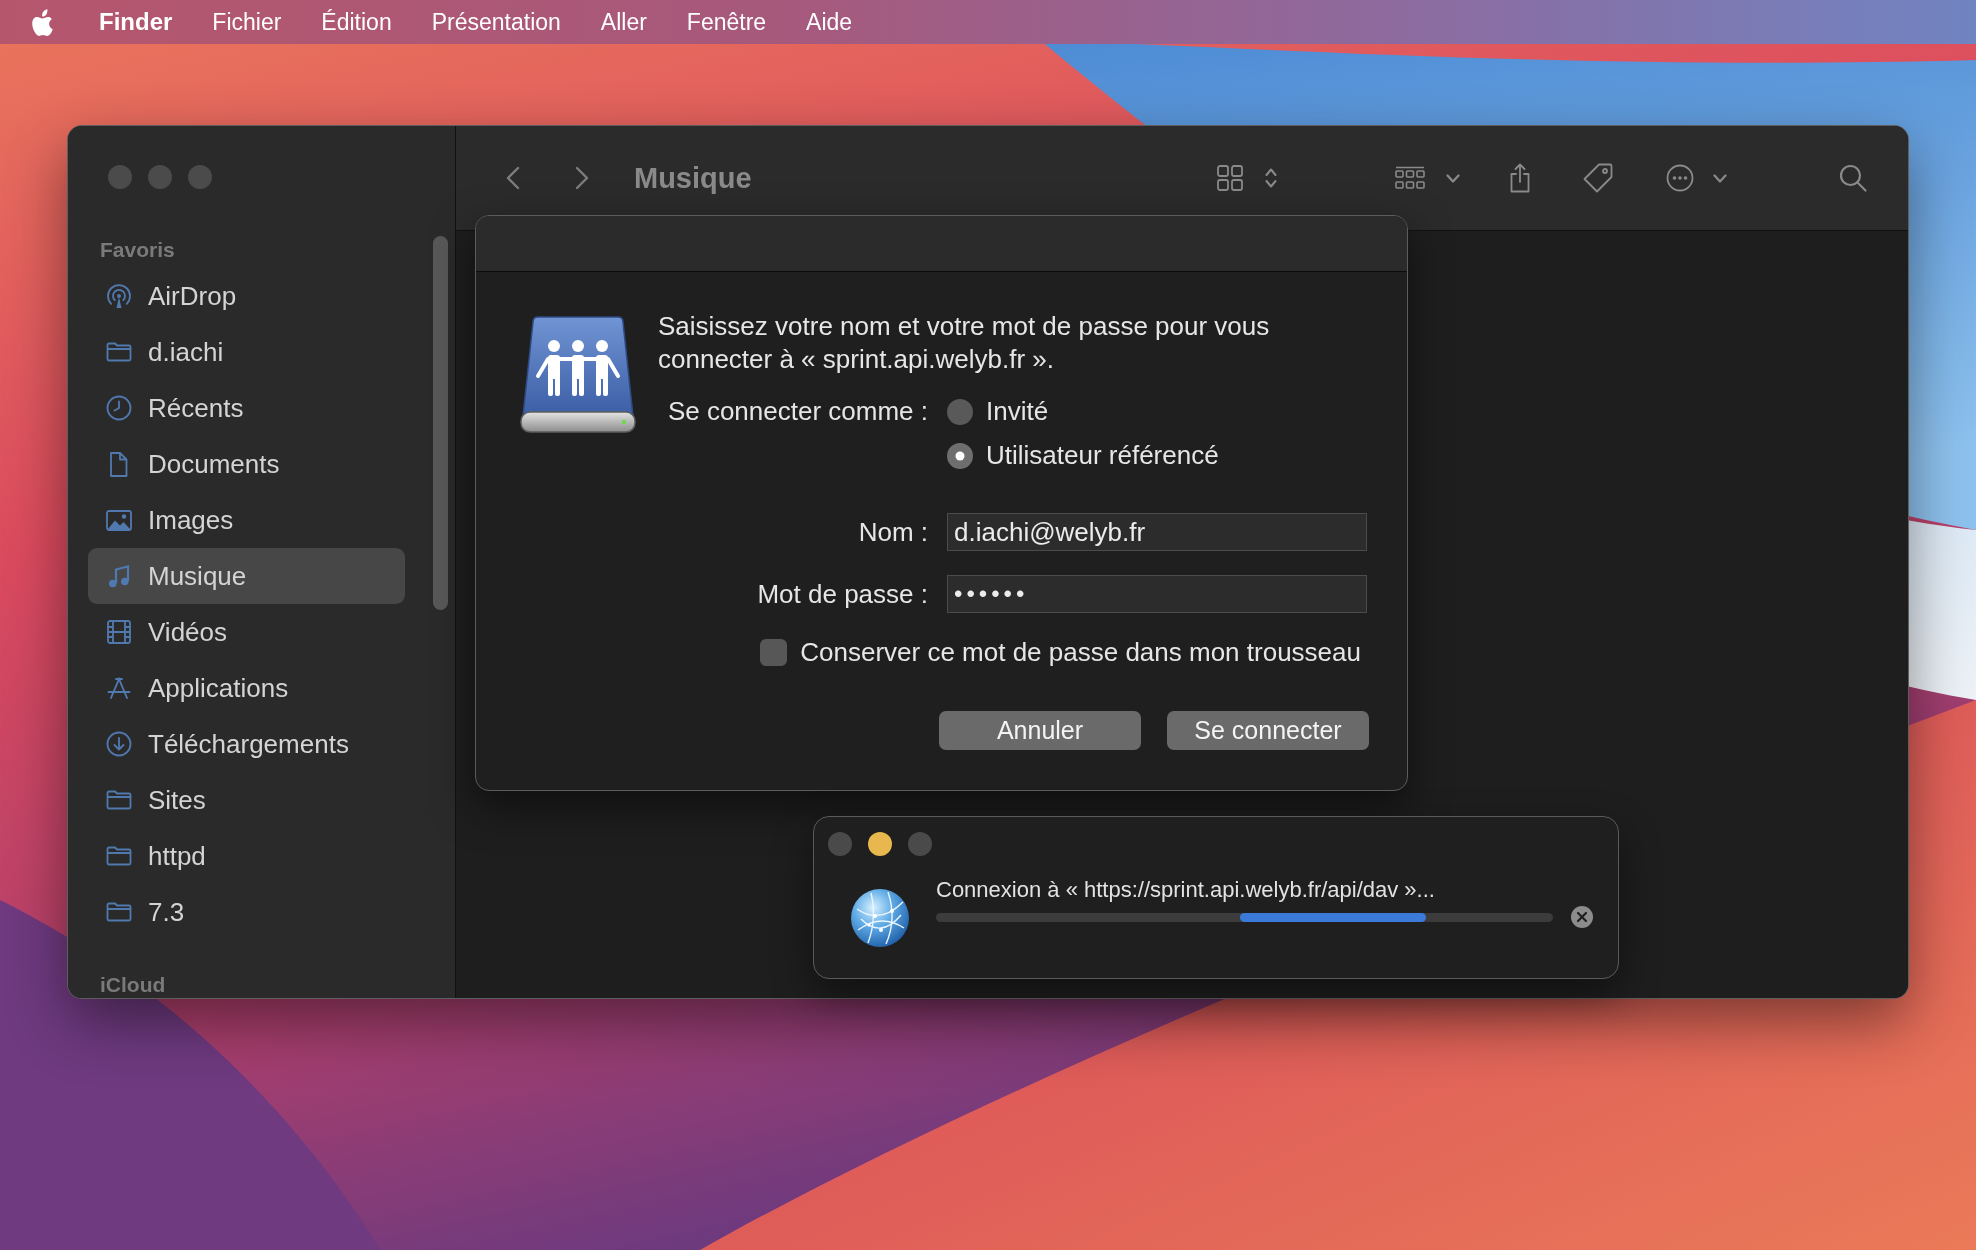  Describe the element at coordinates (119, 576) in the screenshot. I see `music-note-icon` at that location.